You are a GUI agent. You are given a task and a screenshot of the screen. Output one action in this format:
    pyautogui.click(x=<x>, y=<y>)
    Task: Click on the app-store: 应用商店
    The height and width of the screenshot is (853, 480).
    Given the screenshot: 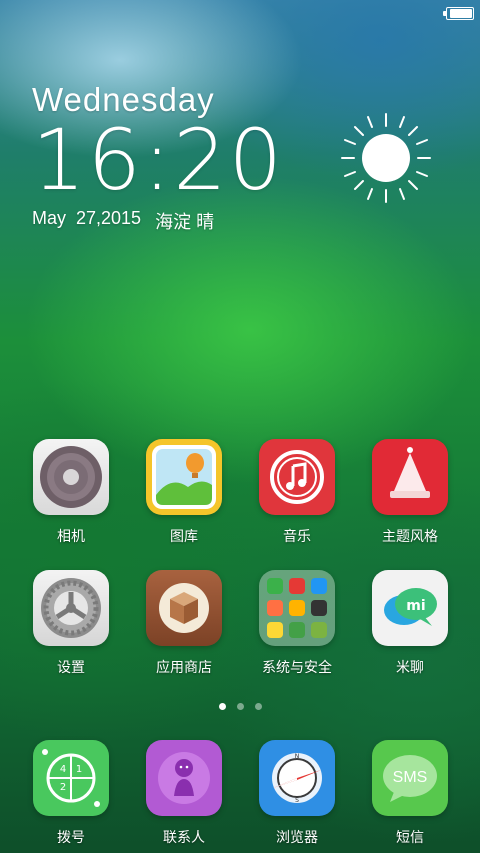 What is the action you would take?
    pyautogui.click(x=184, y=623)
    